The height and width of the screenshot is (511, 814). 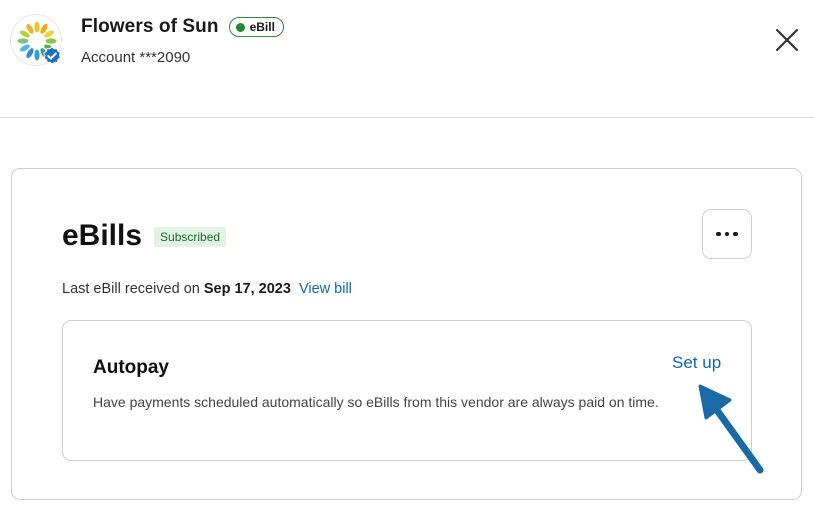 What do you see at coordinates (52, 55) in the screenshot?
I see `verified-check-icon` at bounding box center [52, 55].